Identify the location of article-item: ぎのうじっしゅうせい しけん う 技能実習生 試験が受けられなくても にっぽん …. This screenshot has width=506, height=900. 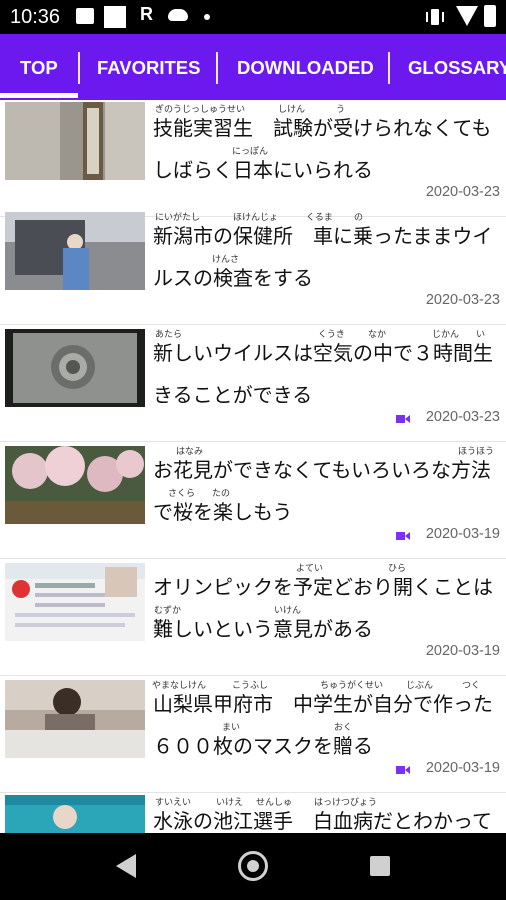
(253, 158).